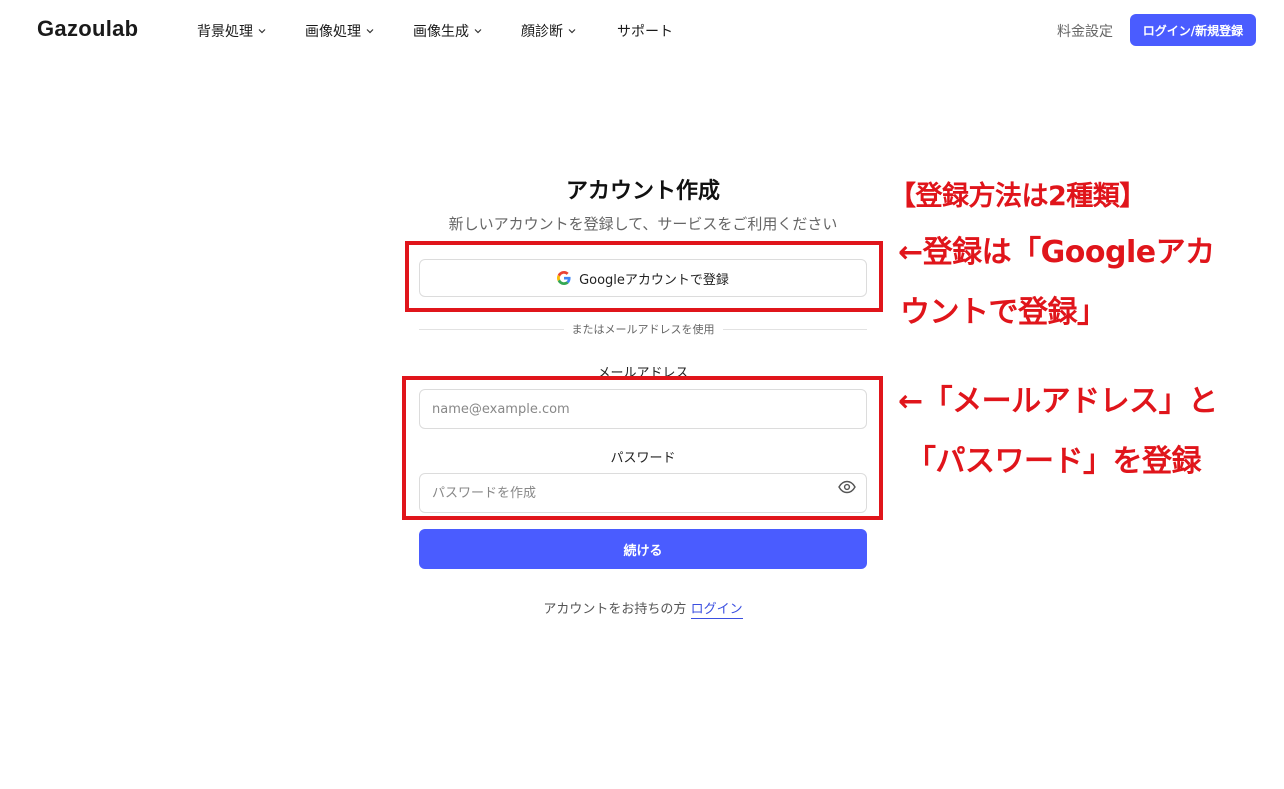 The width and height of the screenshot is (1284, 789). I want to click on nav-item-support: サポート, so click(645, 31).